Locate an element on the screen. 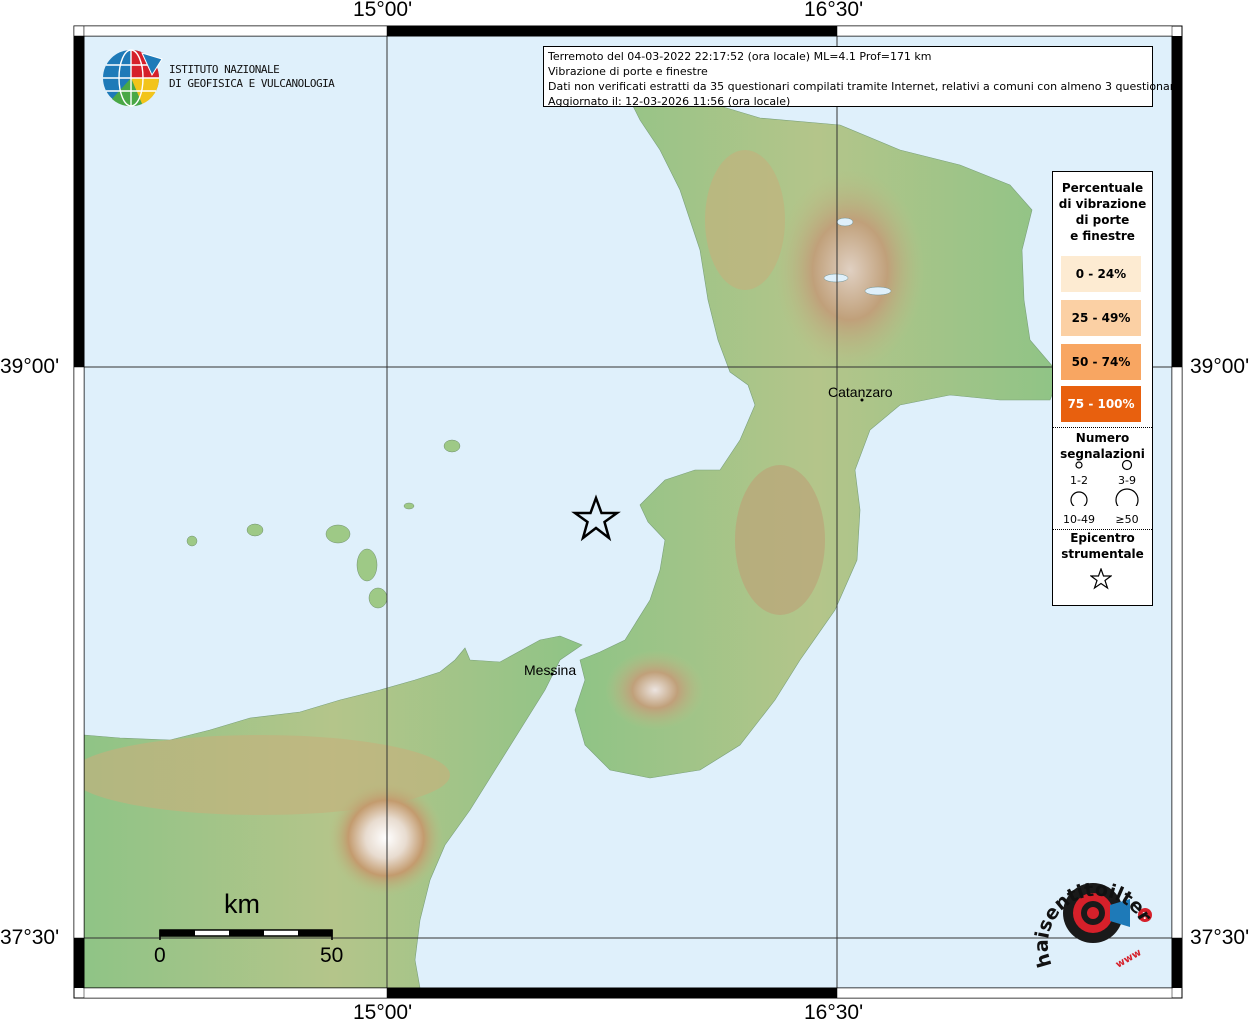 This screenshot has height=1025, width=1255. sila-plateau is located at coordinates (850, 270).